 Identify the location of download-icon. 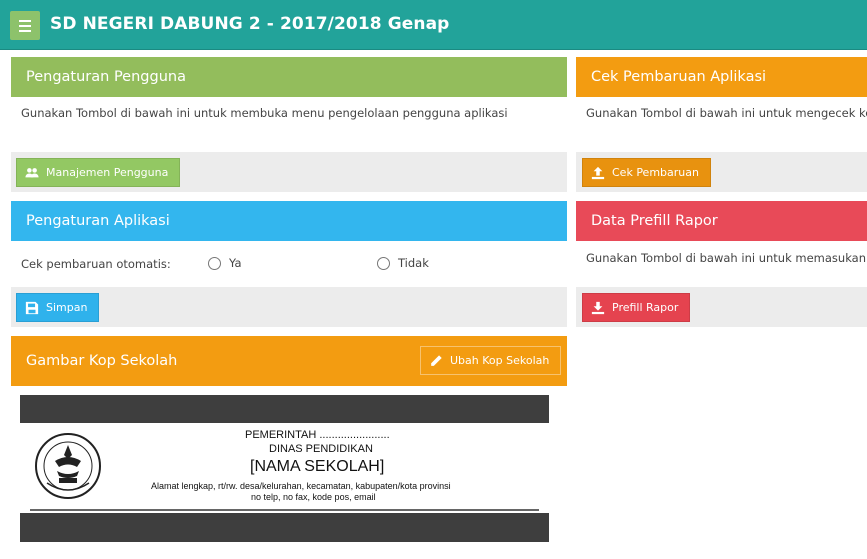
(598, 307).